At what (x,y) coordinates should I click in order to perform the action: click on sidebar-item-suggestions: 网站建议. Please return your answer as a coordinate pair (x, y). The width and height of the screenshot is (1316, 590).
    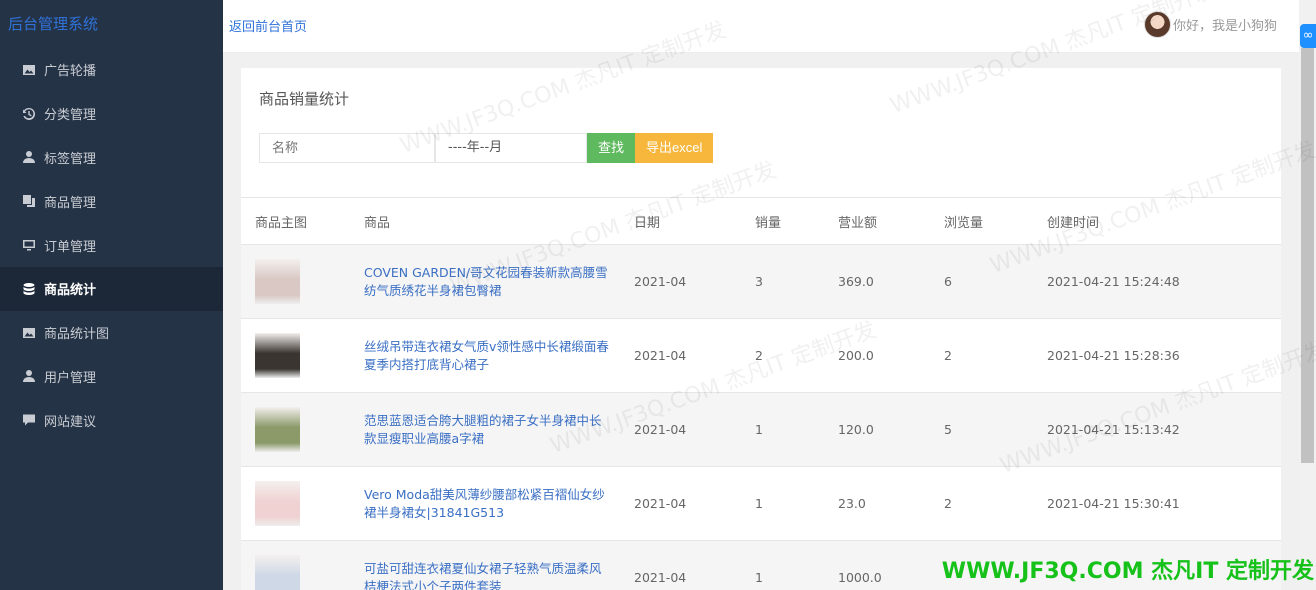
    Looking at the image, I should click on (111, 420).